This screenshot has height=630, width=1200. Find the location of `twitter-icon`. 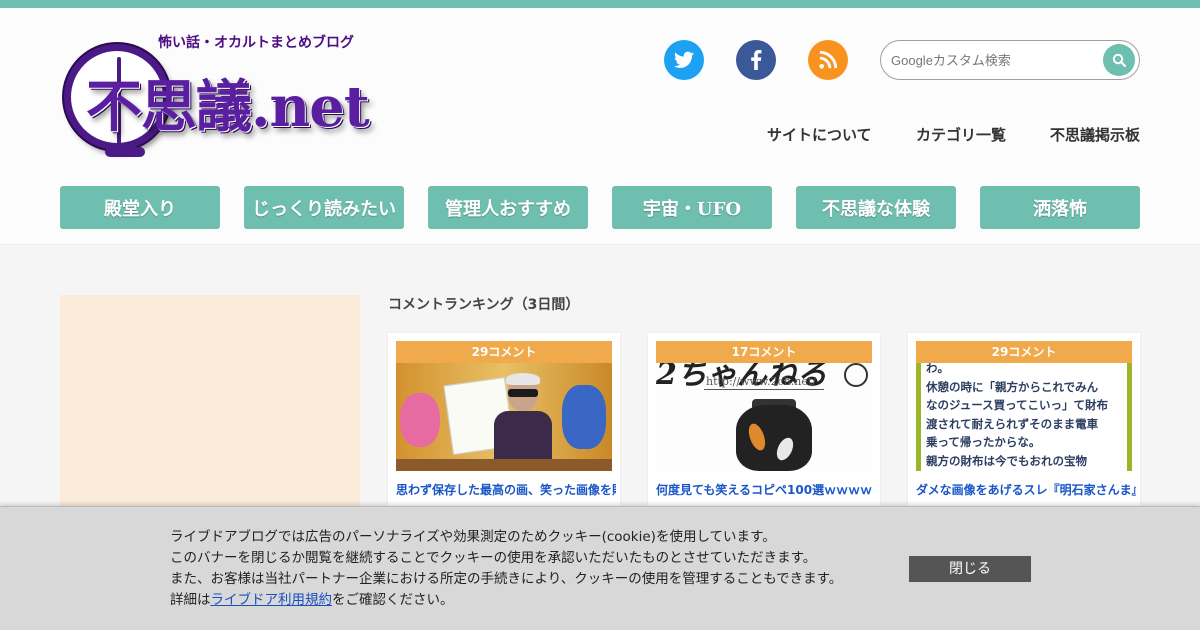

twitter-icon is located at coordinates (684, 59).